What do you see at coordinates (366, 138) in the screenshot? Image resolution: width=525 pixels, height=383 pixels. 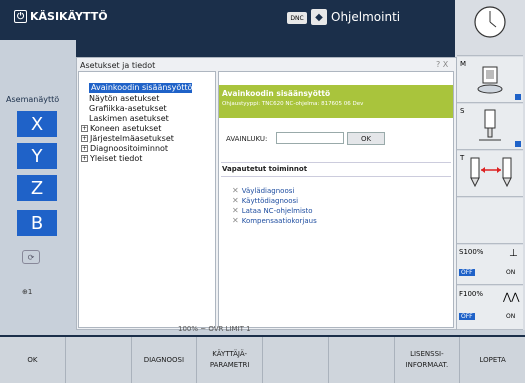 I see `key-ok-button: OK` at bounding box center [366, 138].